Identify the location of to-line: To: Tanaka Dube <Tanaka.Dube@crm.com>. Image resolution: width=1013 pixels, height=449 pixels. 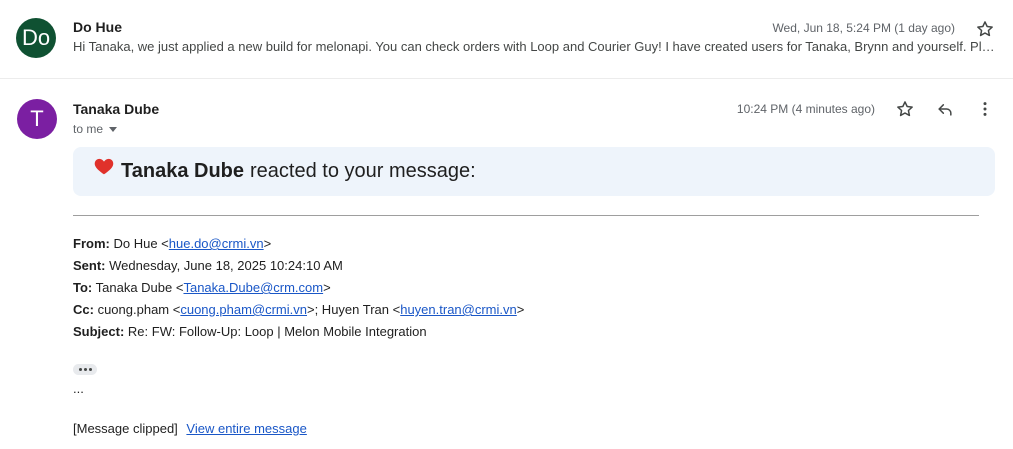
(298, 288).